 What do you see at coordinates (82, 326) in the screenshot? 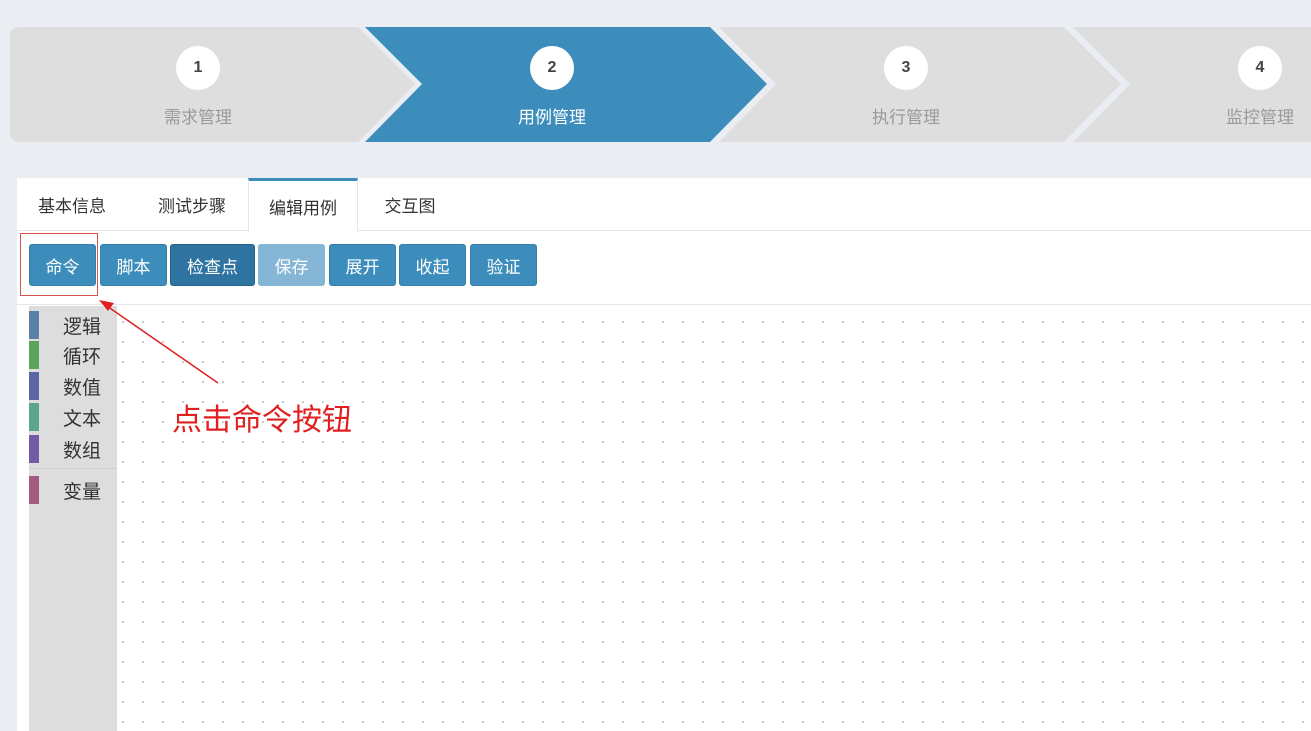
I see `category-label: 逻辑` at bounding box center [82, 326].